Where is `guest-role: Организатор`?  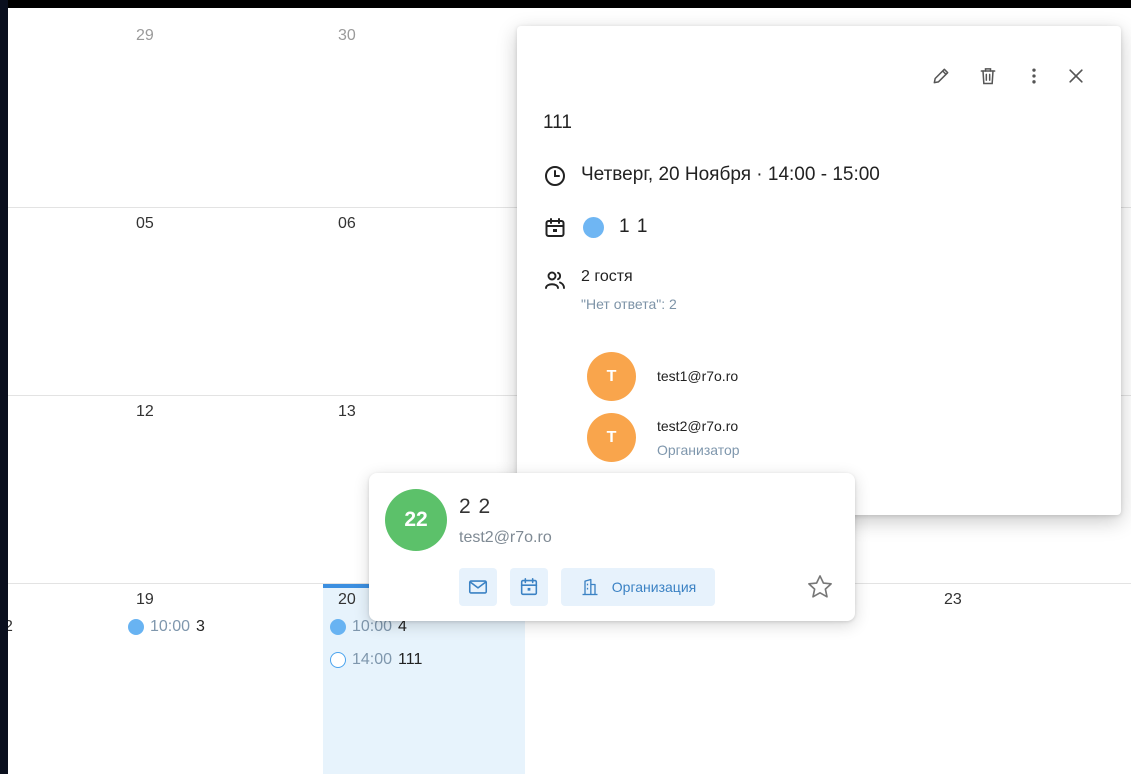 guest-role: Организатор is located at coordinates (698, 450).